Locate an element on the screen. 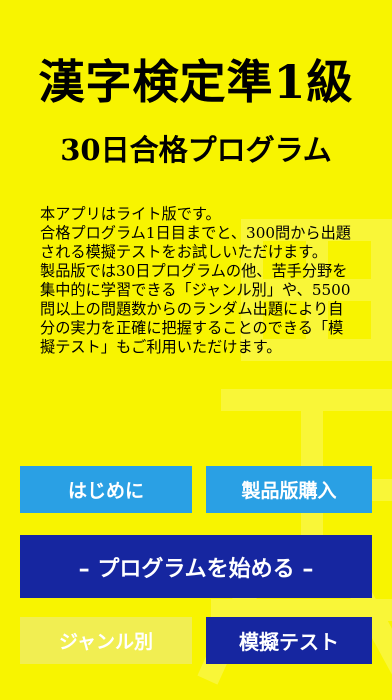 The width and height of the screenshot is (392, 700). start-program-button: – プログラムを始める – is located at coordinates (196, 566).